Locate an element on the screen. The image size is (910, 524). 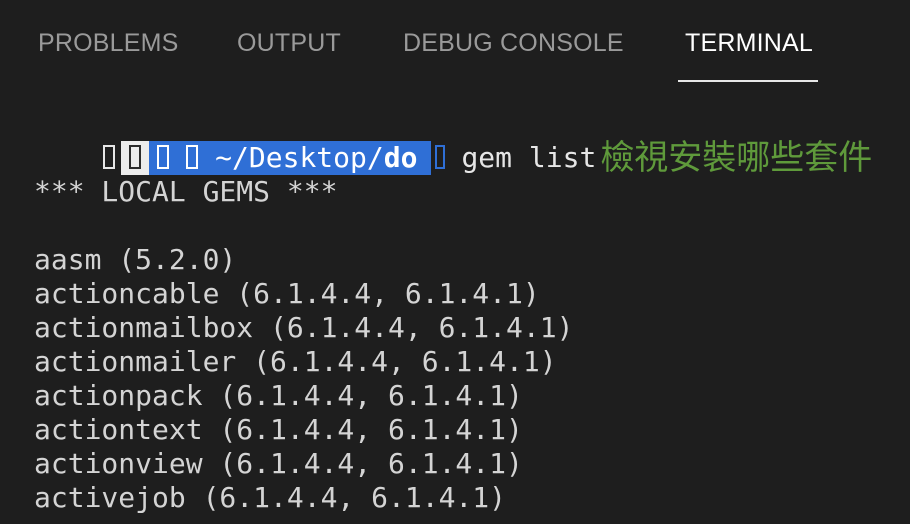
prompt-segment-os is located at coordinates (109, 158).